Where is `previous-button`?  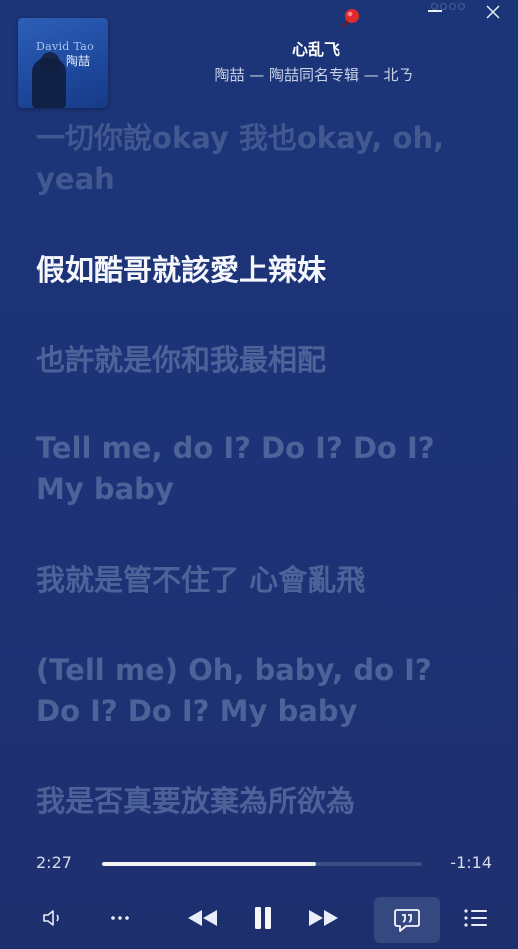
previous-button is located at coordinates (202, 918).